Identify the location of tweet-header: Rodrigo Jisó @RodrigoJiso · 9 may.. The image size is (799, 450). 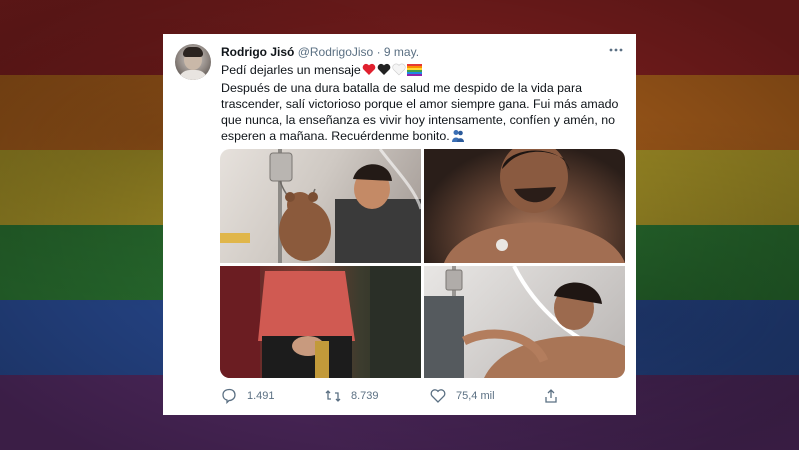
(320, 52).